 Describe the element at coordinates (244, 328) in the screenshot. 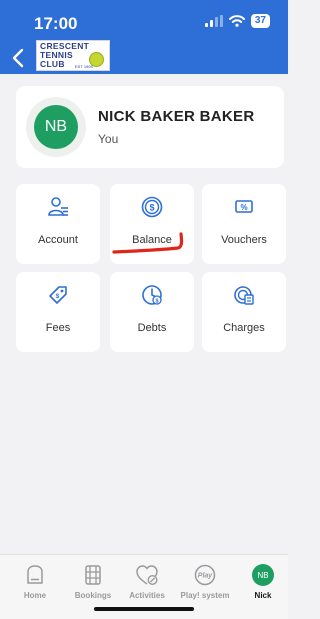

I see `menu-tile-label: Charges` at that location.